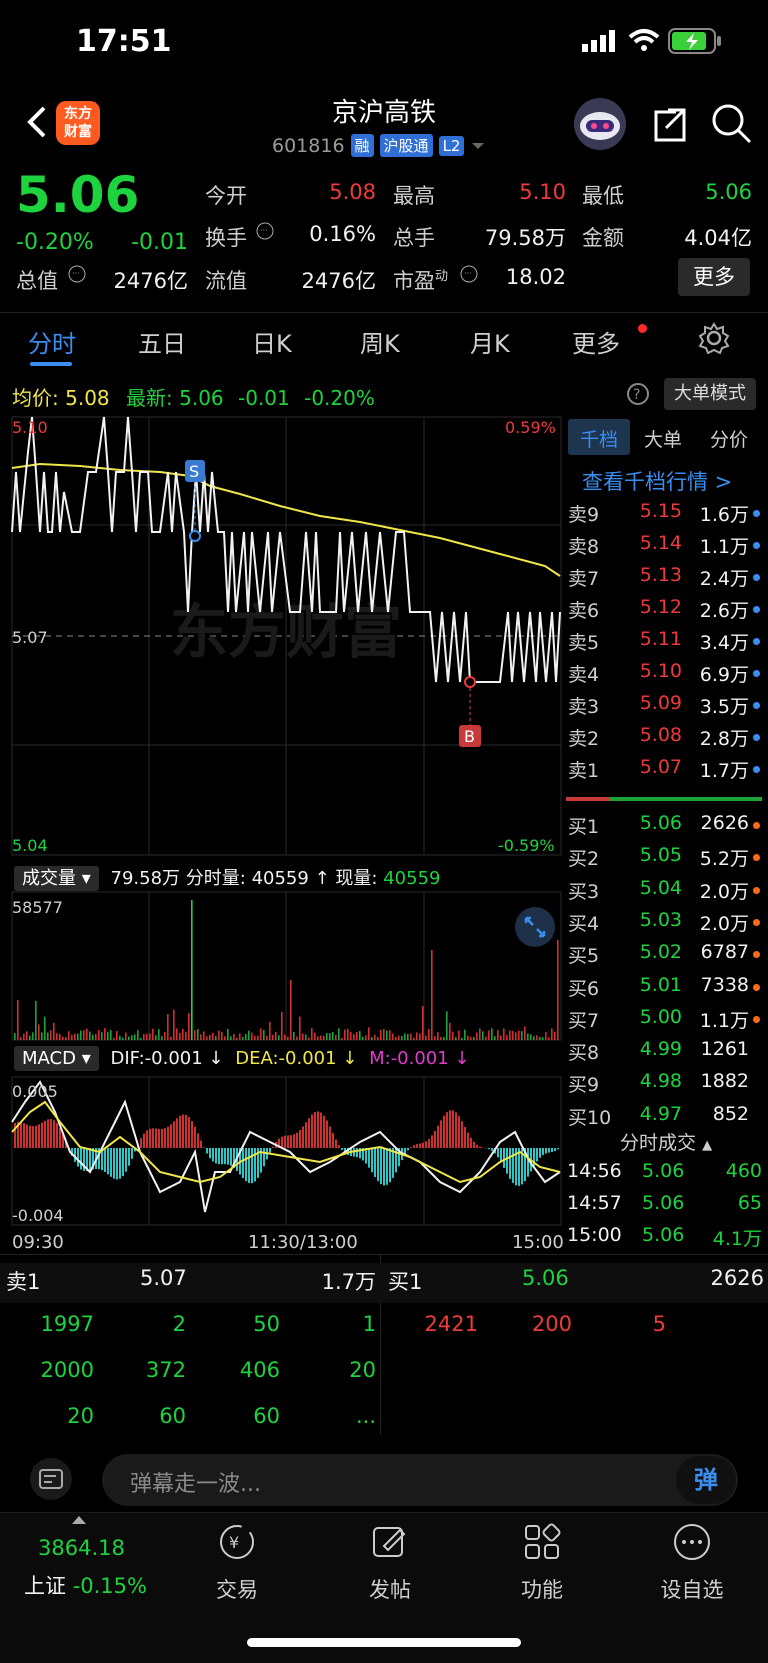  What do you see at coordinates (542, 1542) in the screenshot?
I see `functions-icon` at bounding box center [542, 1542].